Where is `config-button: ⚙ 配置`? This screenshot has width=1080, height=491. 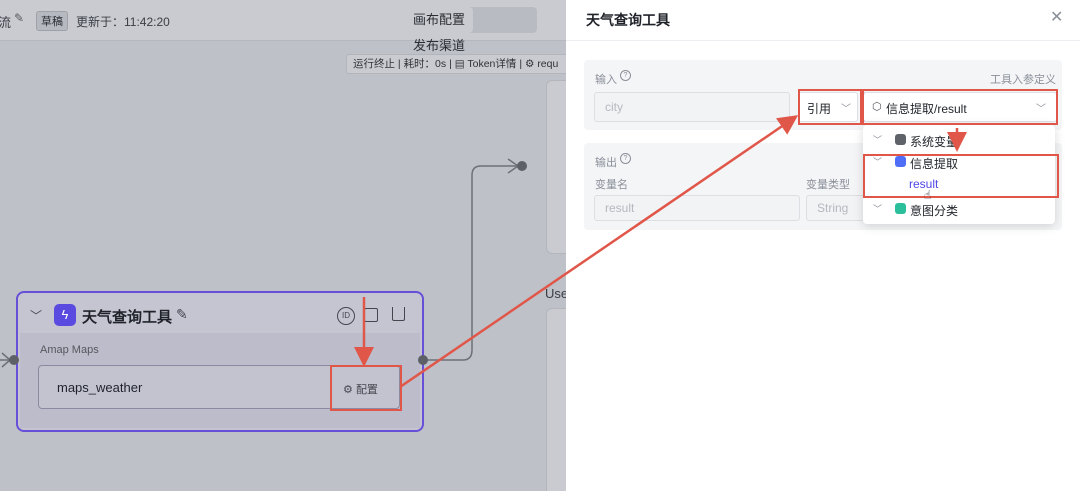
config-button: ⚙ 配置 is located at coordinates (360, 389).